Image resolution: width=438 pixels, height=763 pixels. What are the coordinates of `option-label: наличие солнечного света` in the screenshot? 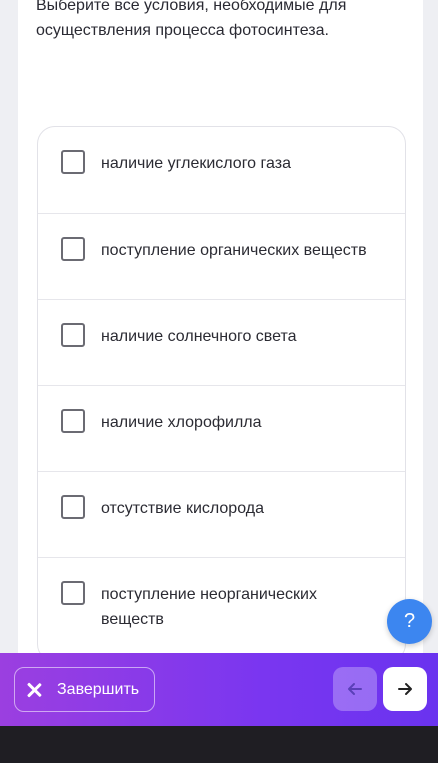 It's located at (199, 336).